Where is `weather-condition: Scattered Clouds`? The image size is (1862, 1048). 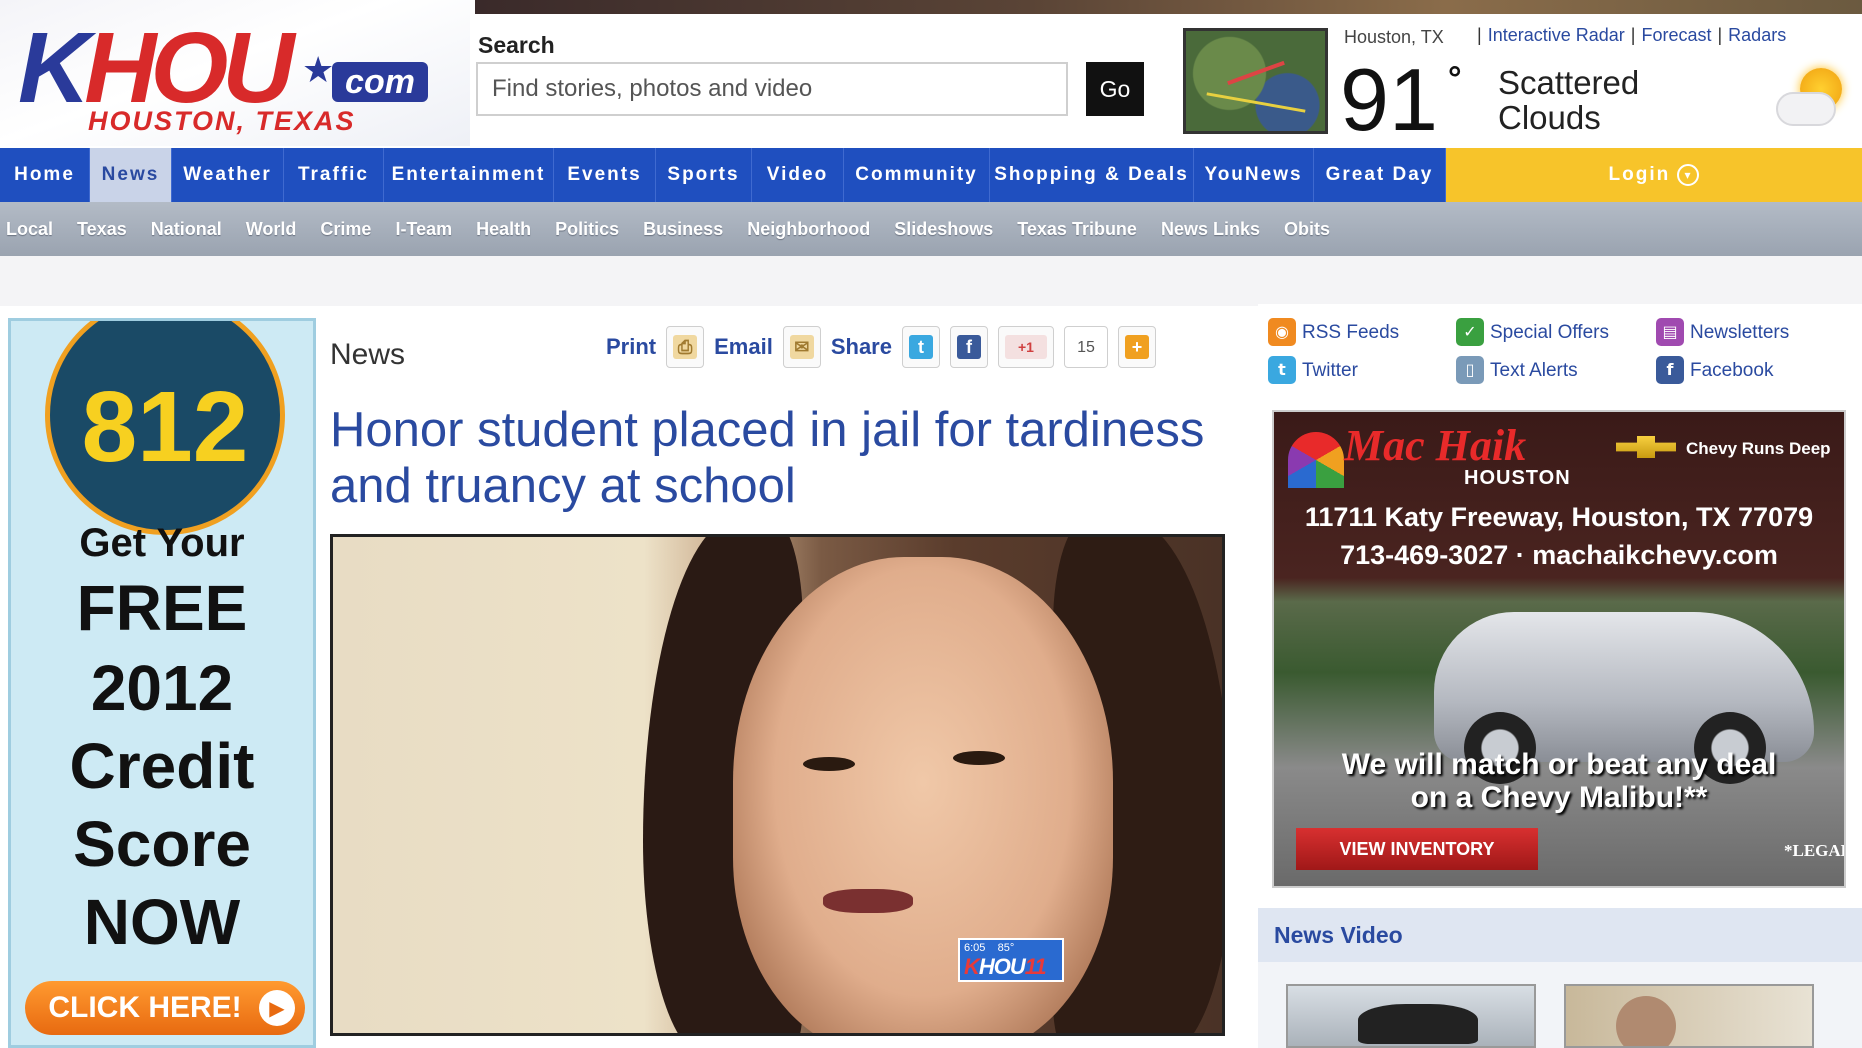
weather-condition: Scattered Clouds is located at coordinates (1569, 100).